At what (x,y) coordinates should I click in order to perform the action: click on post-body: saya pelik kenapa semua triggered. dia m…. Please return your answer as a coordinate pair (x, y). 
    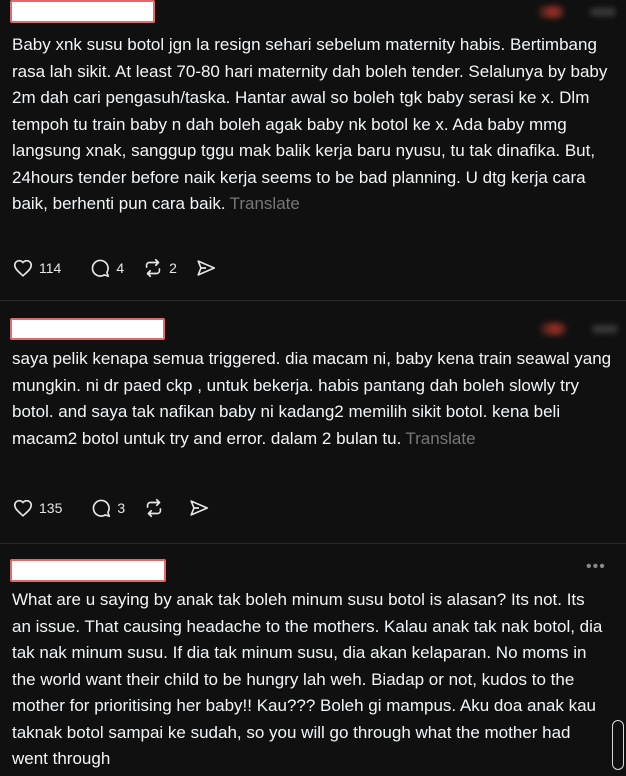
    Looking at the image, I should click on (312, 399).